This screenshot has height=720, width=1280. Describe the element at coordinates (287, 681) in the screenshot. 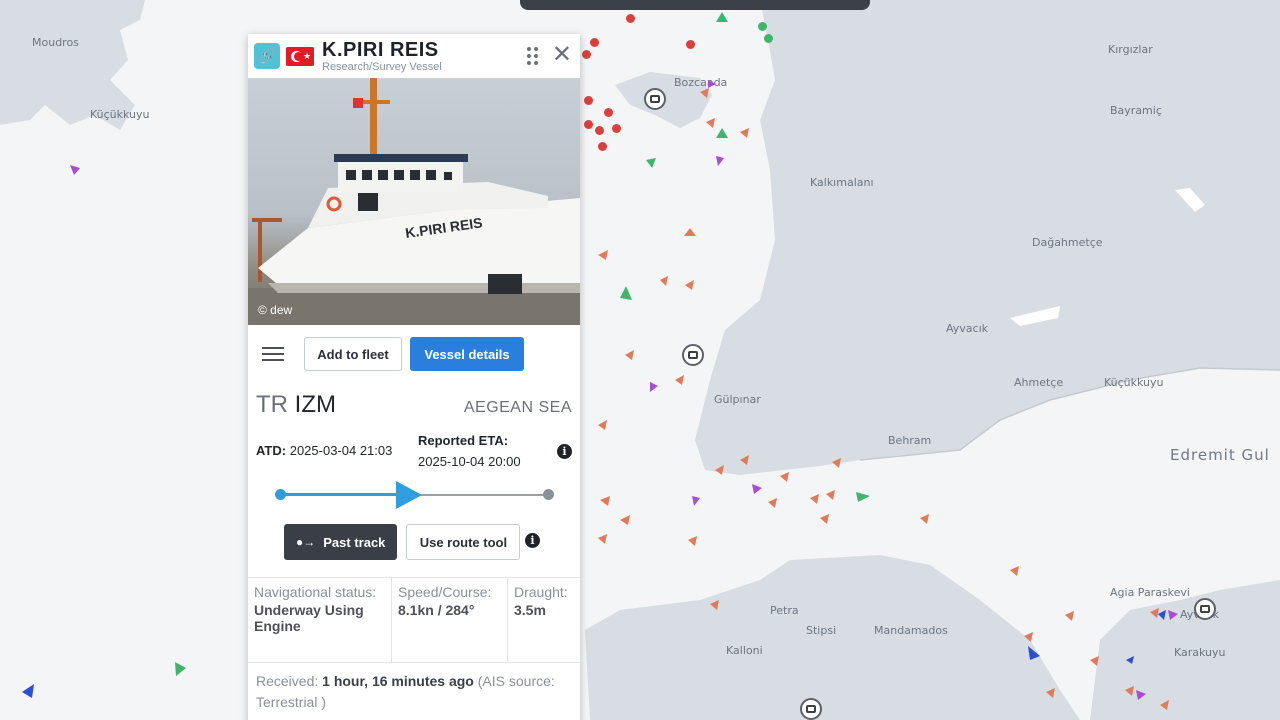

I see `received-label: Received:` at that location.